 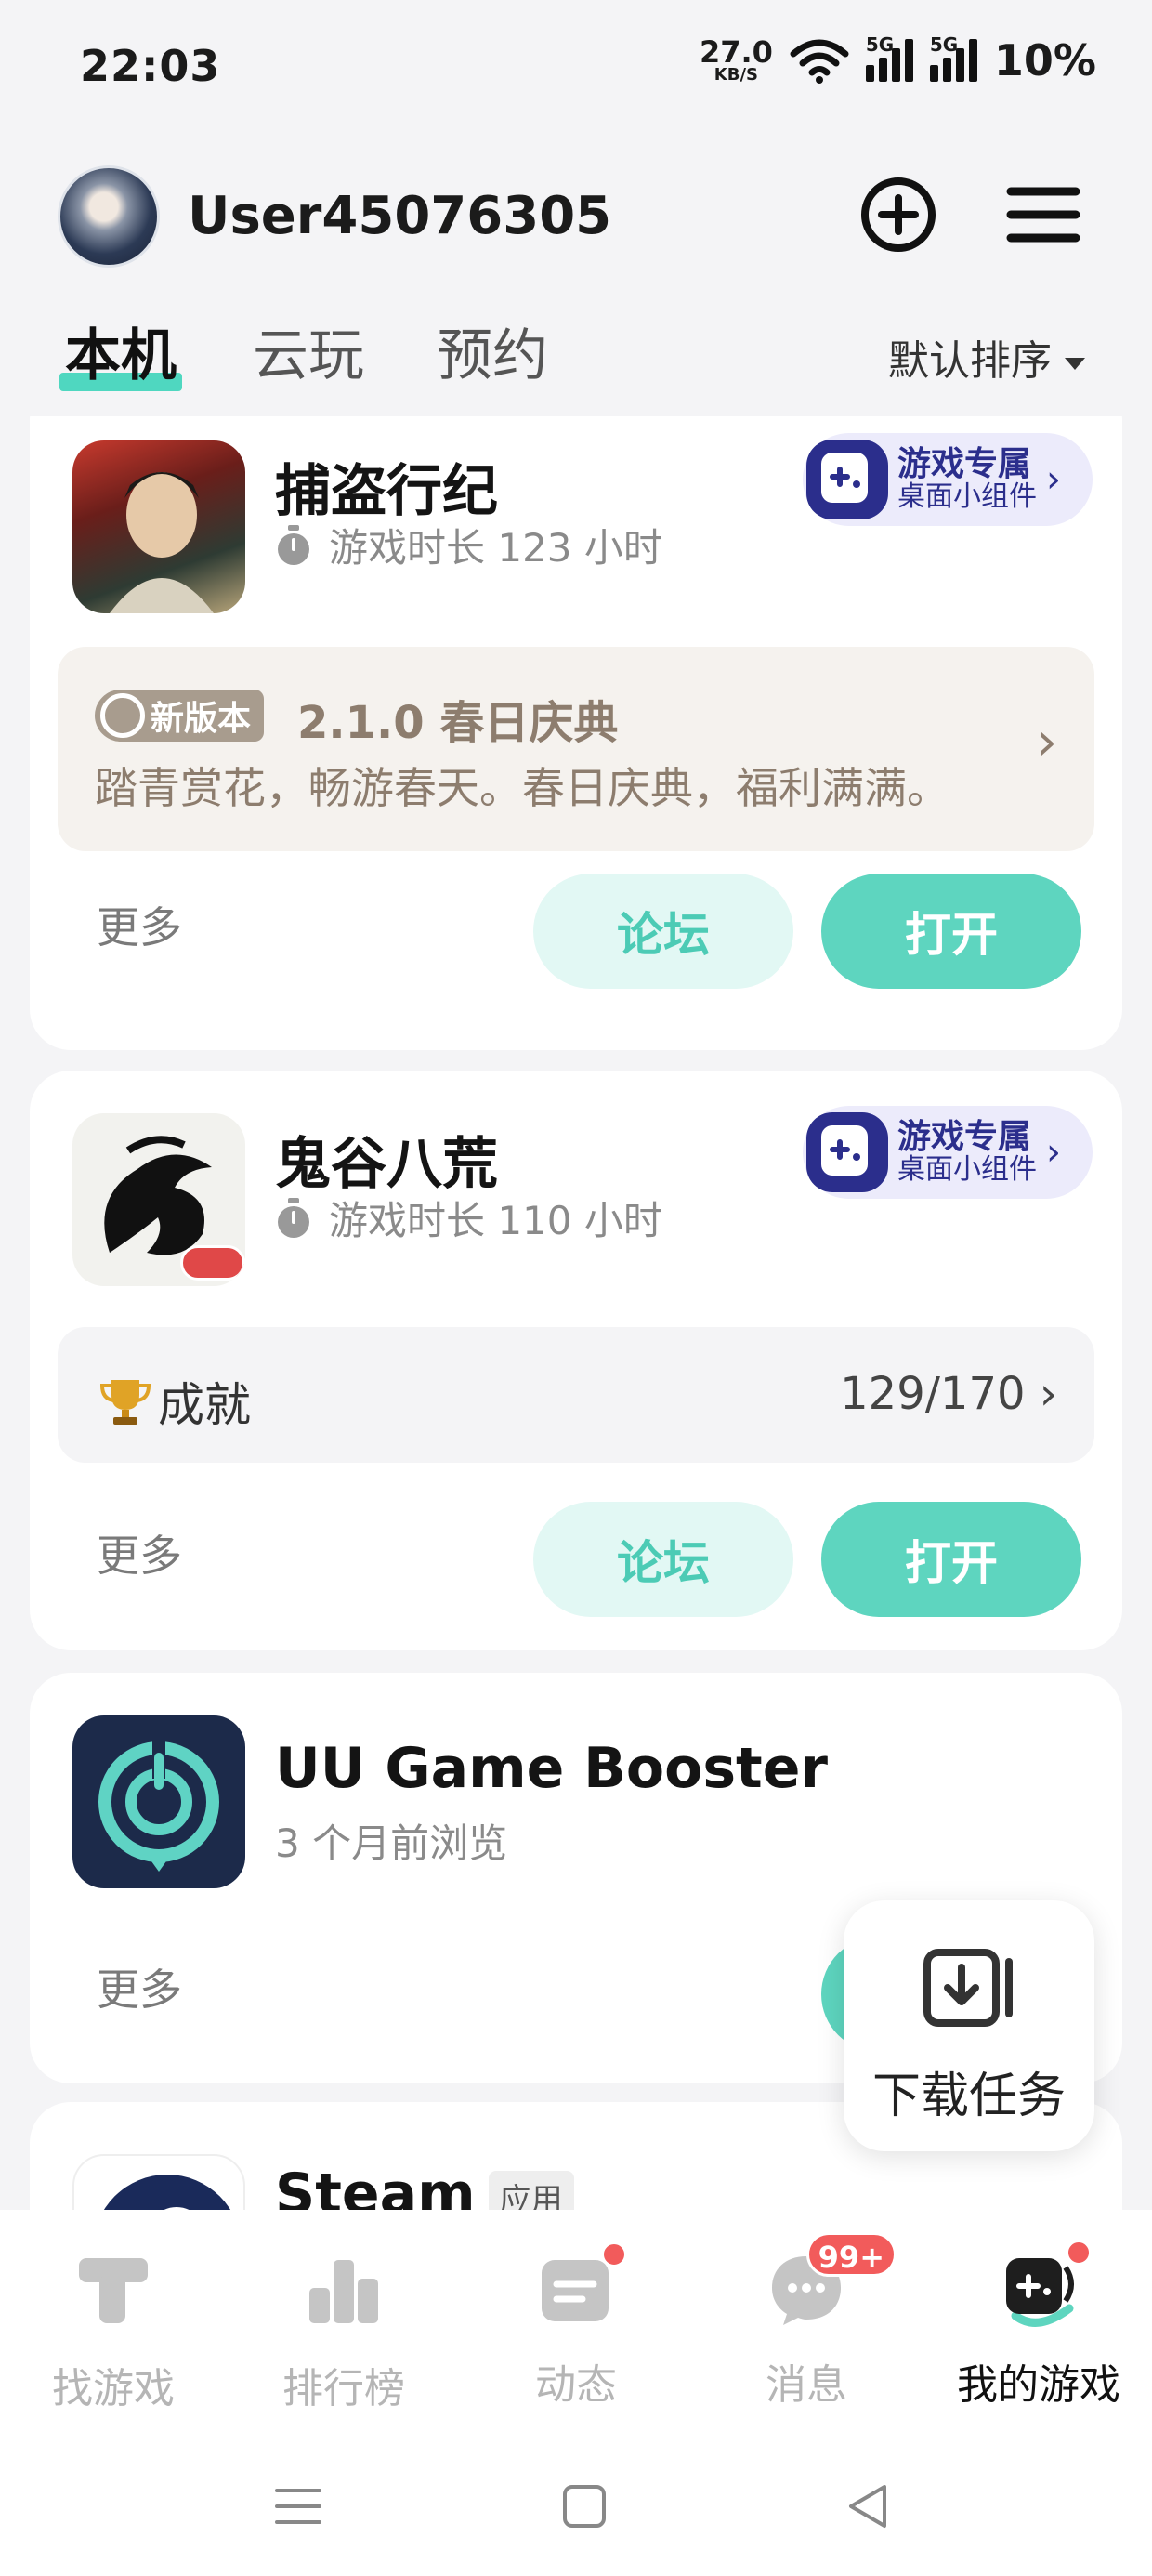 I want to click on status-icons: 27.0 KB/S 5G 5G 10%, so click(x=897, y=59).